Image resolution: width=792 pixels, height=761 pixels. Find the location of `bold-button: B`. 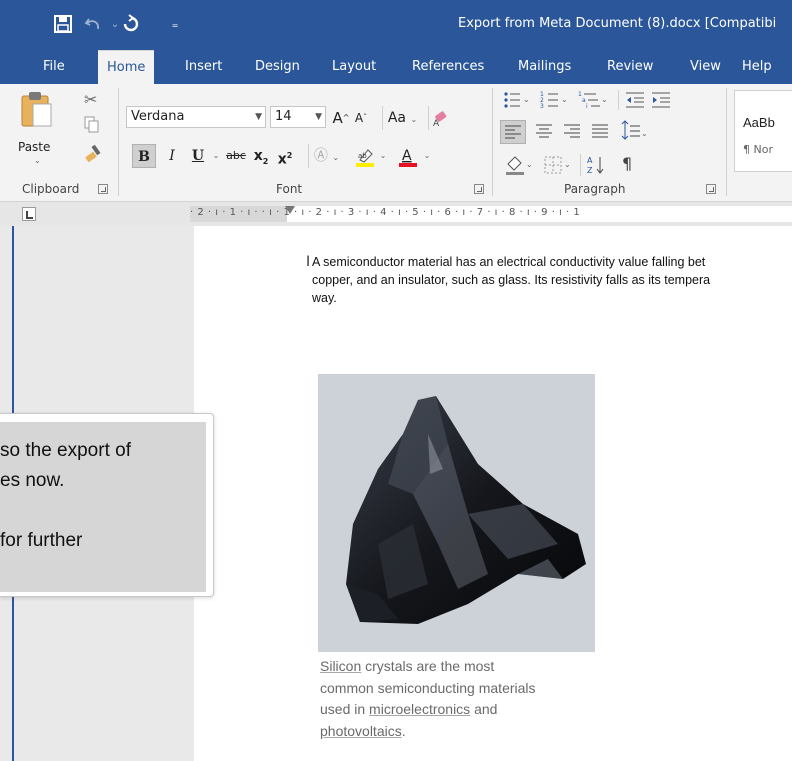

bold-button: B is located at coordinates (144, 156).